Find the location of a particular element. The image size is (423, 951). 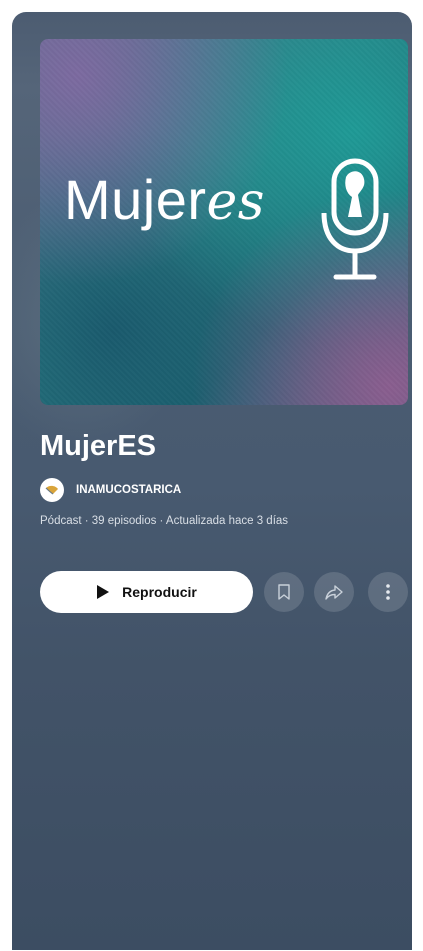

play-icon is located at coordinates (103, 592).